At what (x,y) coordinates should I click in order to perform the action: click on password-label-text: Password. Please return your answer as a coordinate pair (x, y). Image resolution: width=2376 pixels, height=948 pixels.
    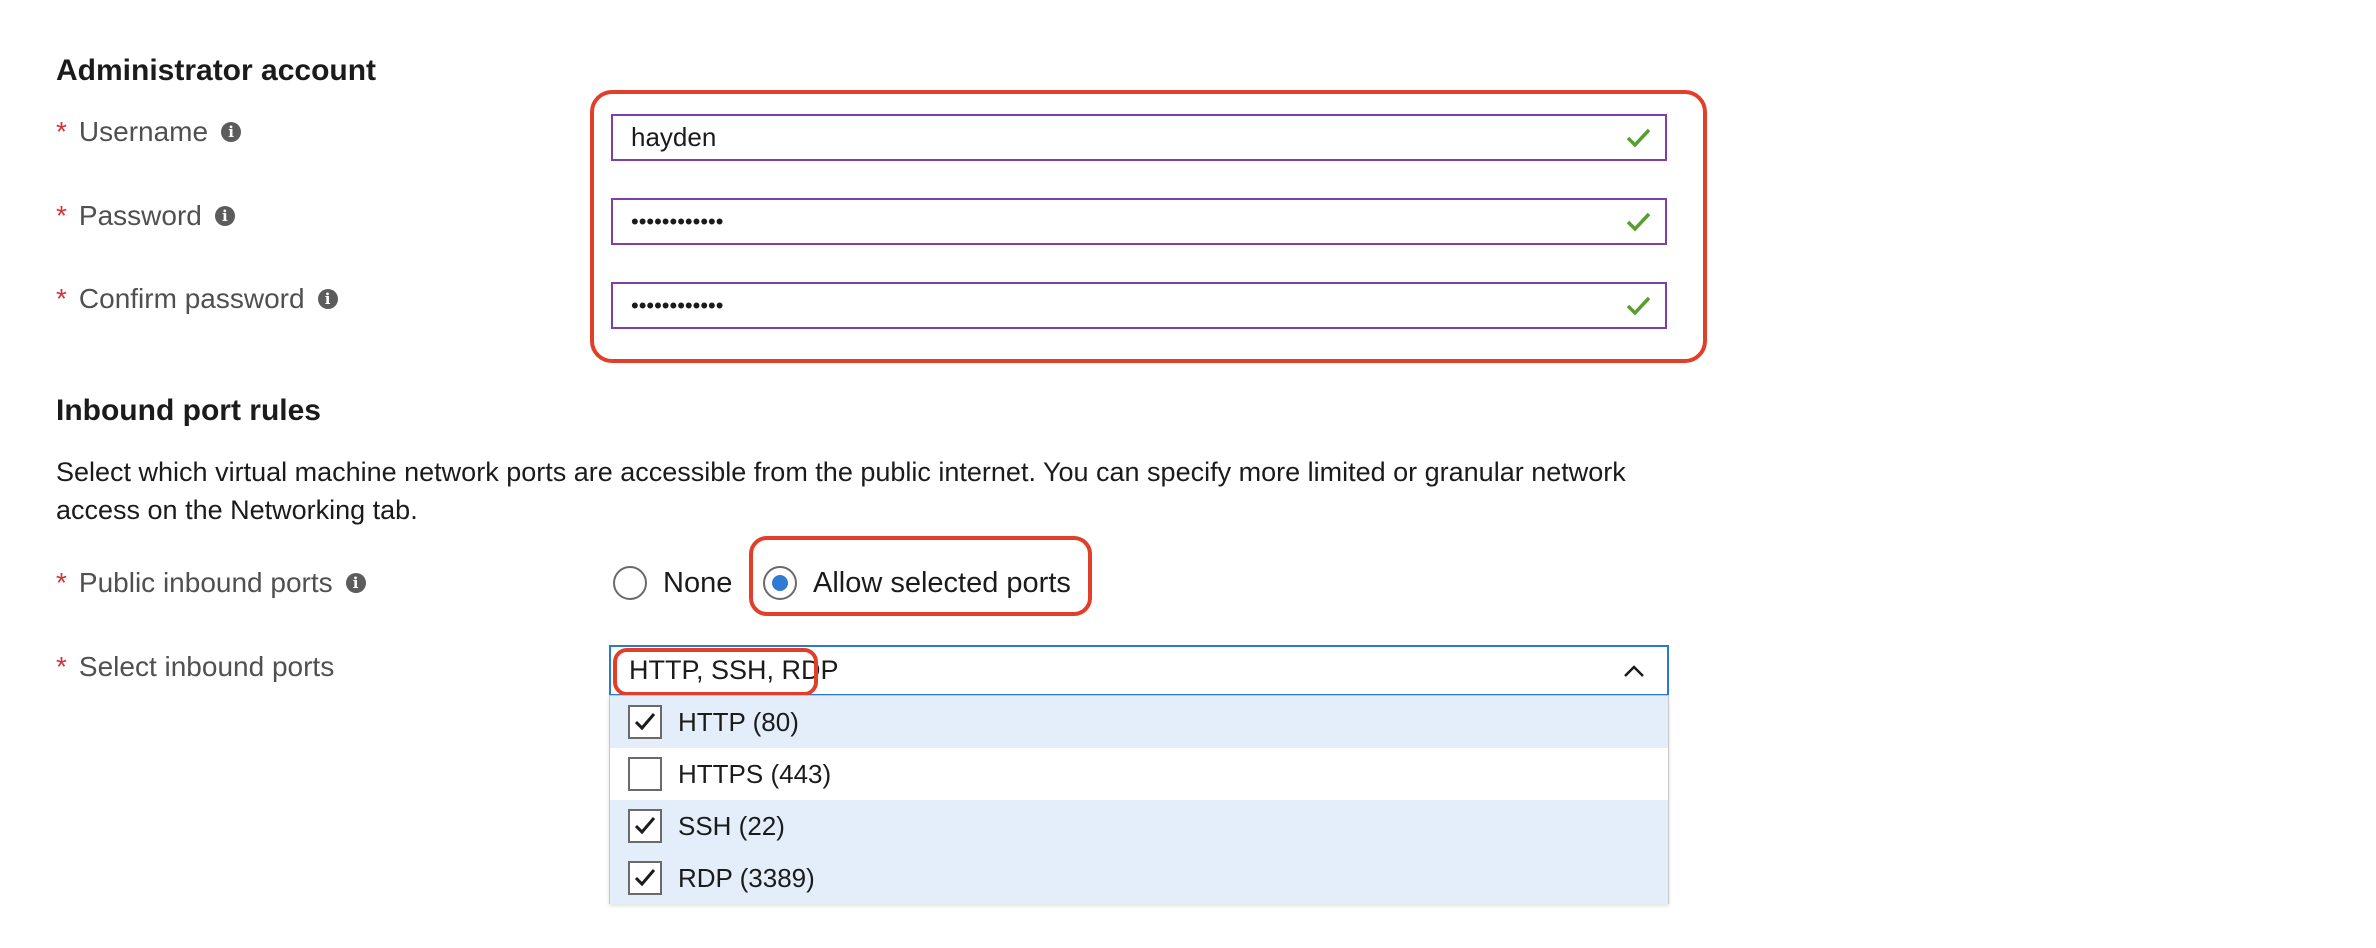
    Looking at the image, I should click on (140, 215).